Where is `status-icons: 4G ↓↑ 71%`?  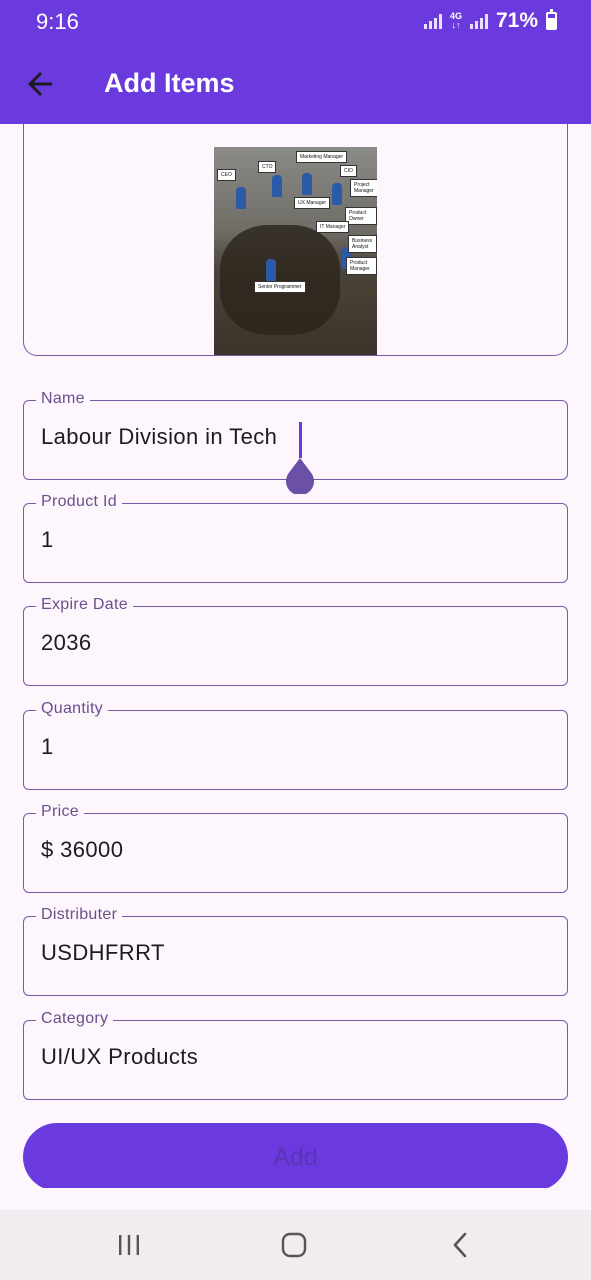 status-icons: 4G ↓↑ 71% is located at coordinates (490, 21).